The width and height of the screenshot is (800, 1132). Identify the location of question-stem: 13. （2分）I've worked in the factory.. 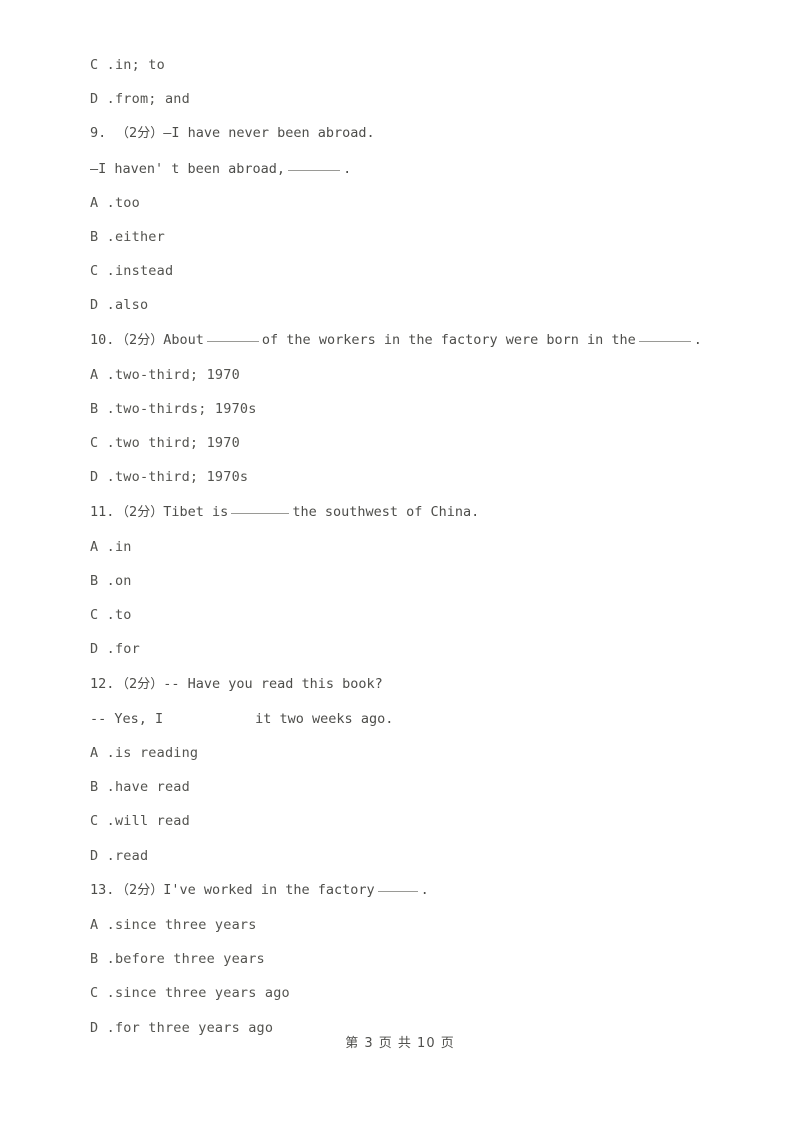
(410, 890).